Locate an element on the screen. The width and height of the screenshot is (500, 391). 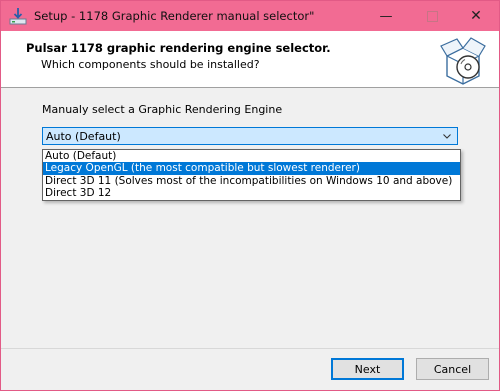
cancel-button: Cancel is located at coordinates (452, 369).